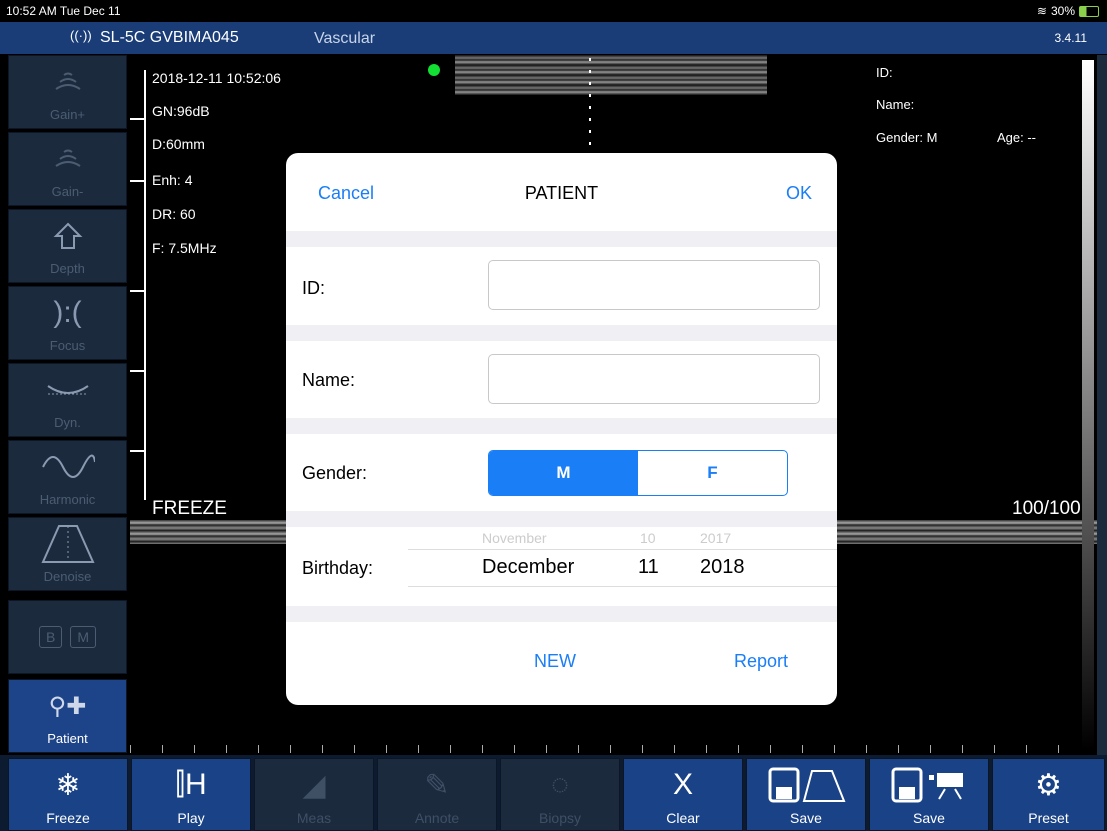 This screenshot has width=1107, height=831. Describe the element at coordinates (1017, 137) in the screenshot. I see `patient-age-readout: Age: --` at that location.